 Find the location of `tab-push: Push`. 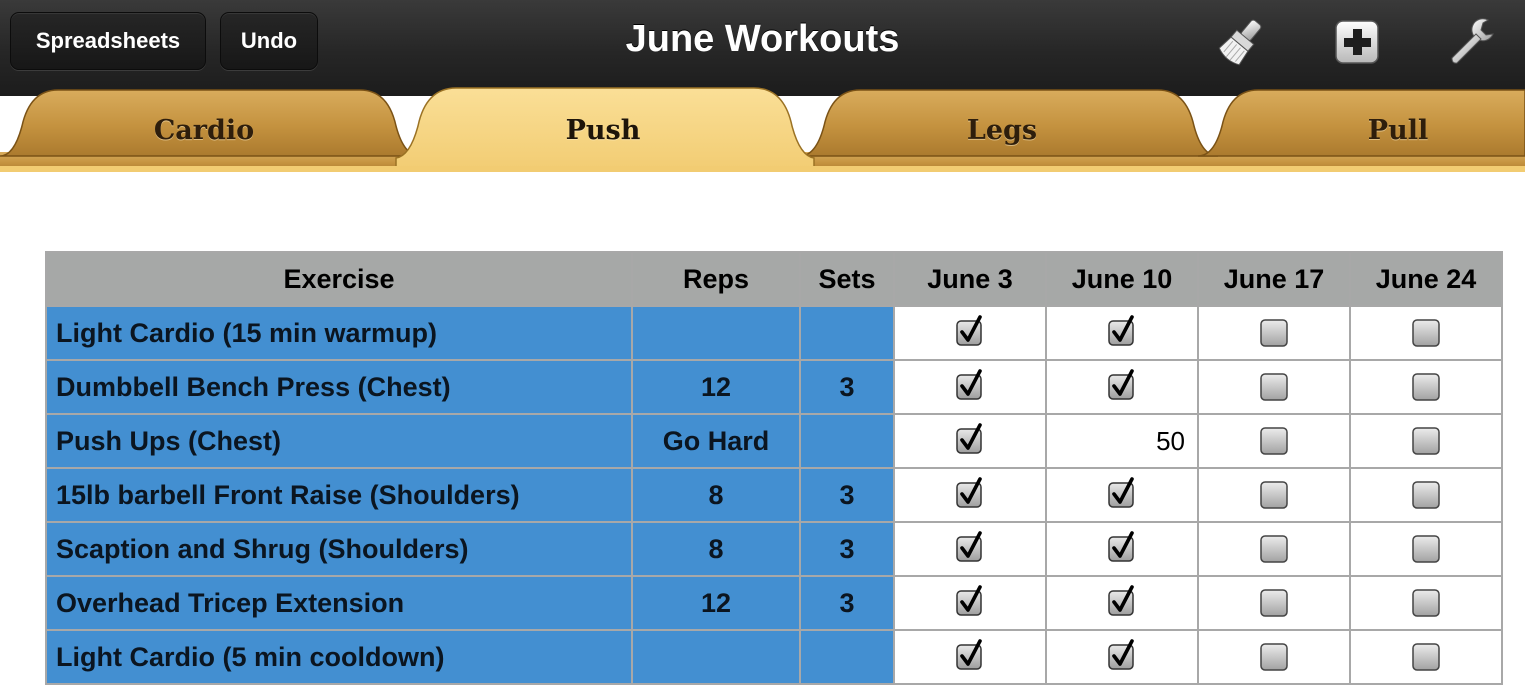

tab-push: Push is located at coordinates (603, 131).